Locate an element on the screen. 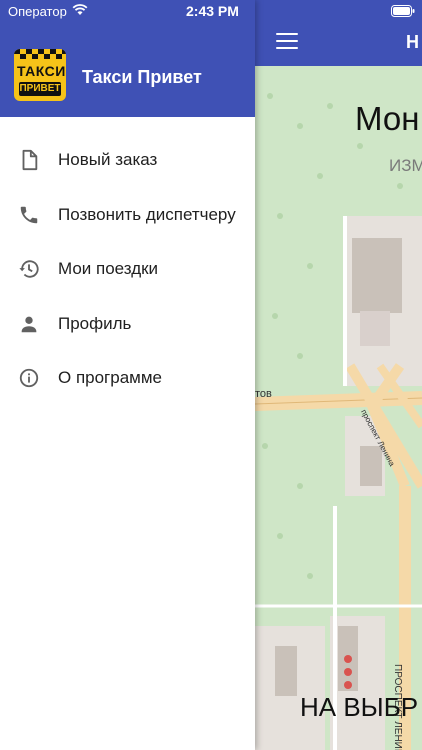 This screenshot has width=422, height=750. menu-item-label: О программе is located at coordinates (110, 377).